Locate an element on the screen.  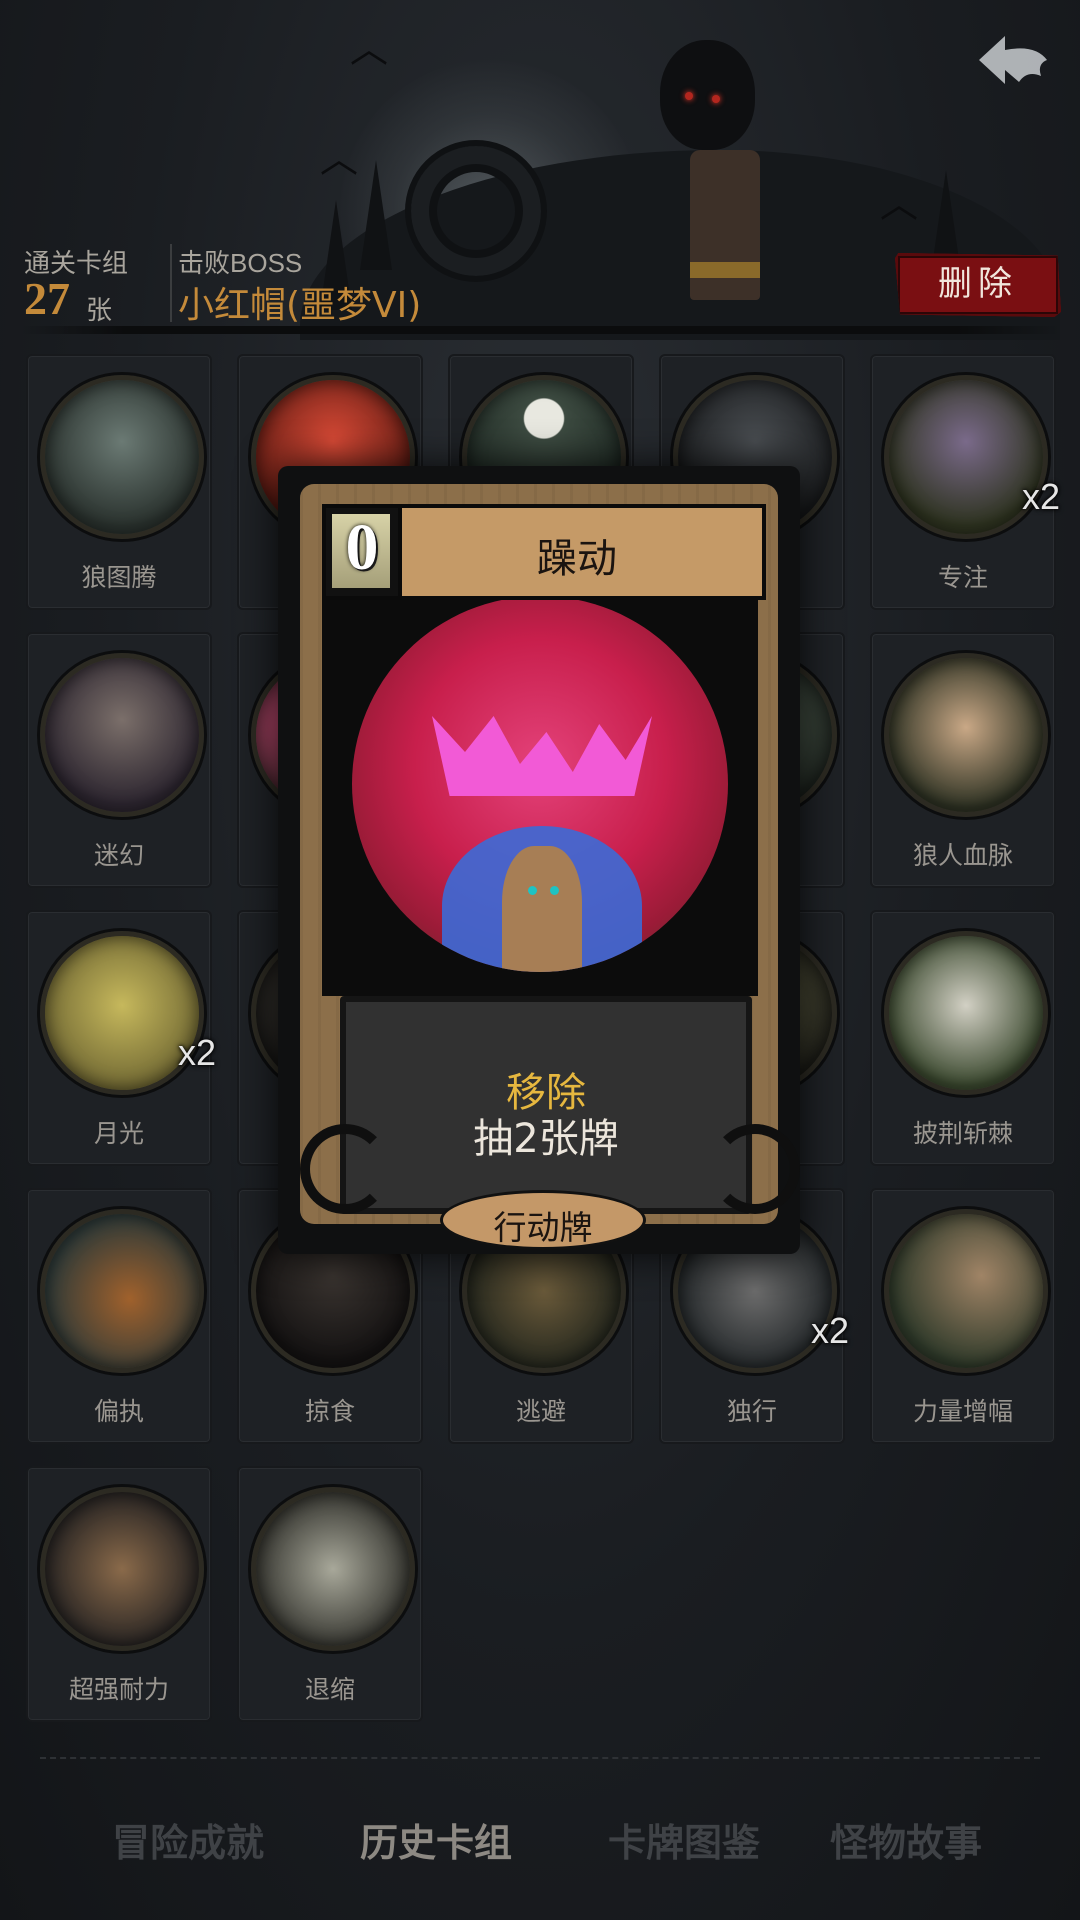
header-rule is located at coordinates (540, 330).